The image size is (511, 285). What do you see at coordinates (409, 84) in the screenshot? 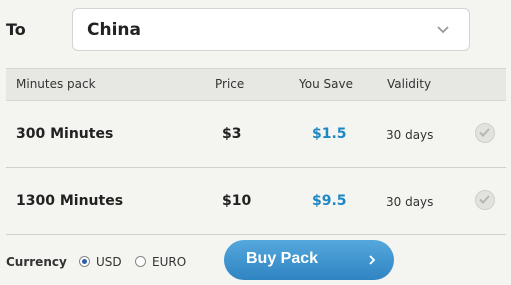
I see `header-validity: Validity` at bounding box center [409, 84].